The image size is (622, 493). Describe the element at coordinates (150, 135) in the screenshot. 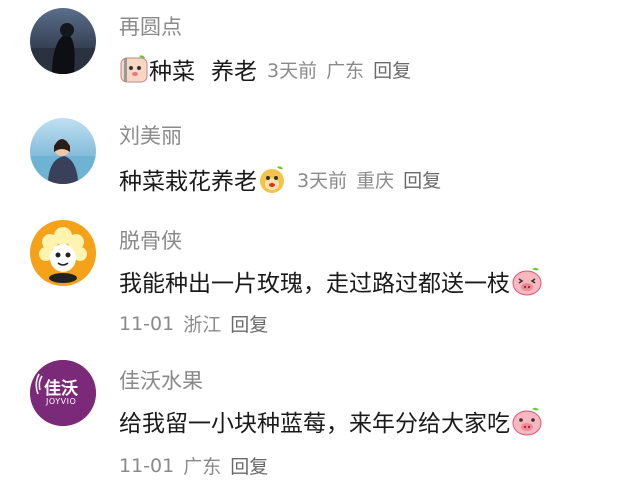

I see `user-name: 刘美丽` at that location.